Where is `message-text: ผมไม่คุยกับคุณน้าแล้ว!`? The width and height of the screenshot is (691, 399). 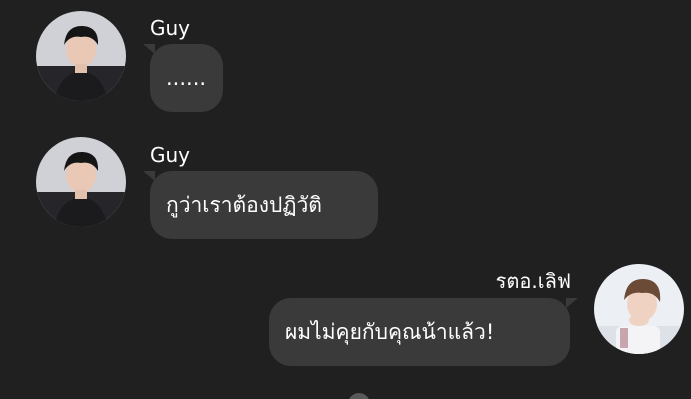 message-text: ผมไม่คุยกับคุณน้าแล้ว! is located at coordinates (390, 332).